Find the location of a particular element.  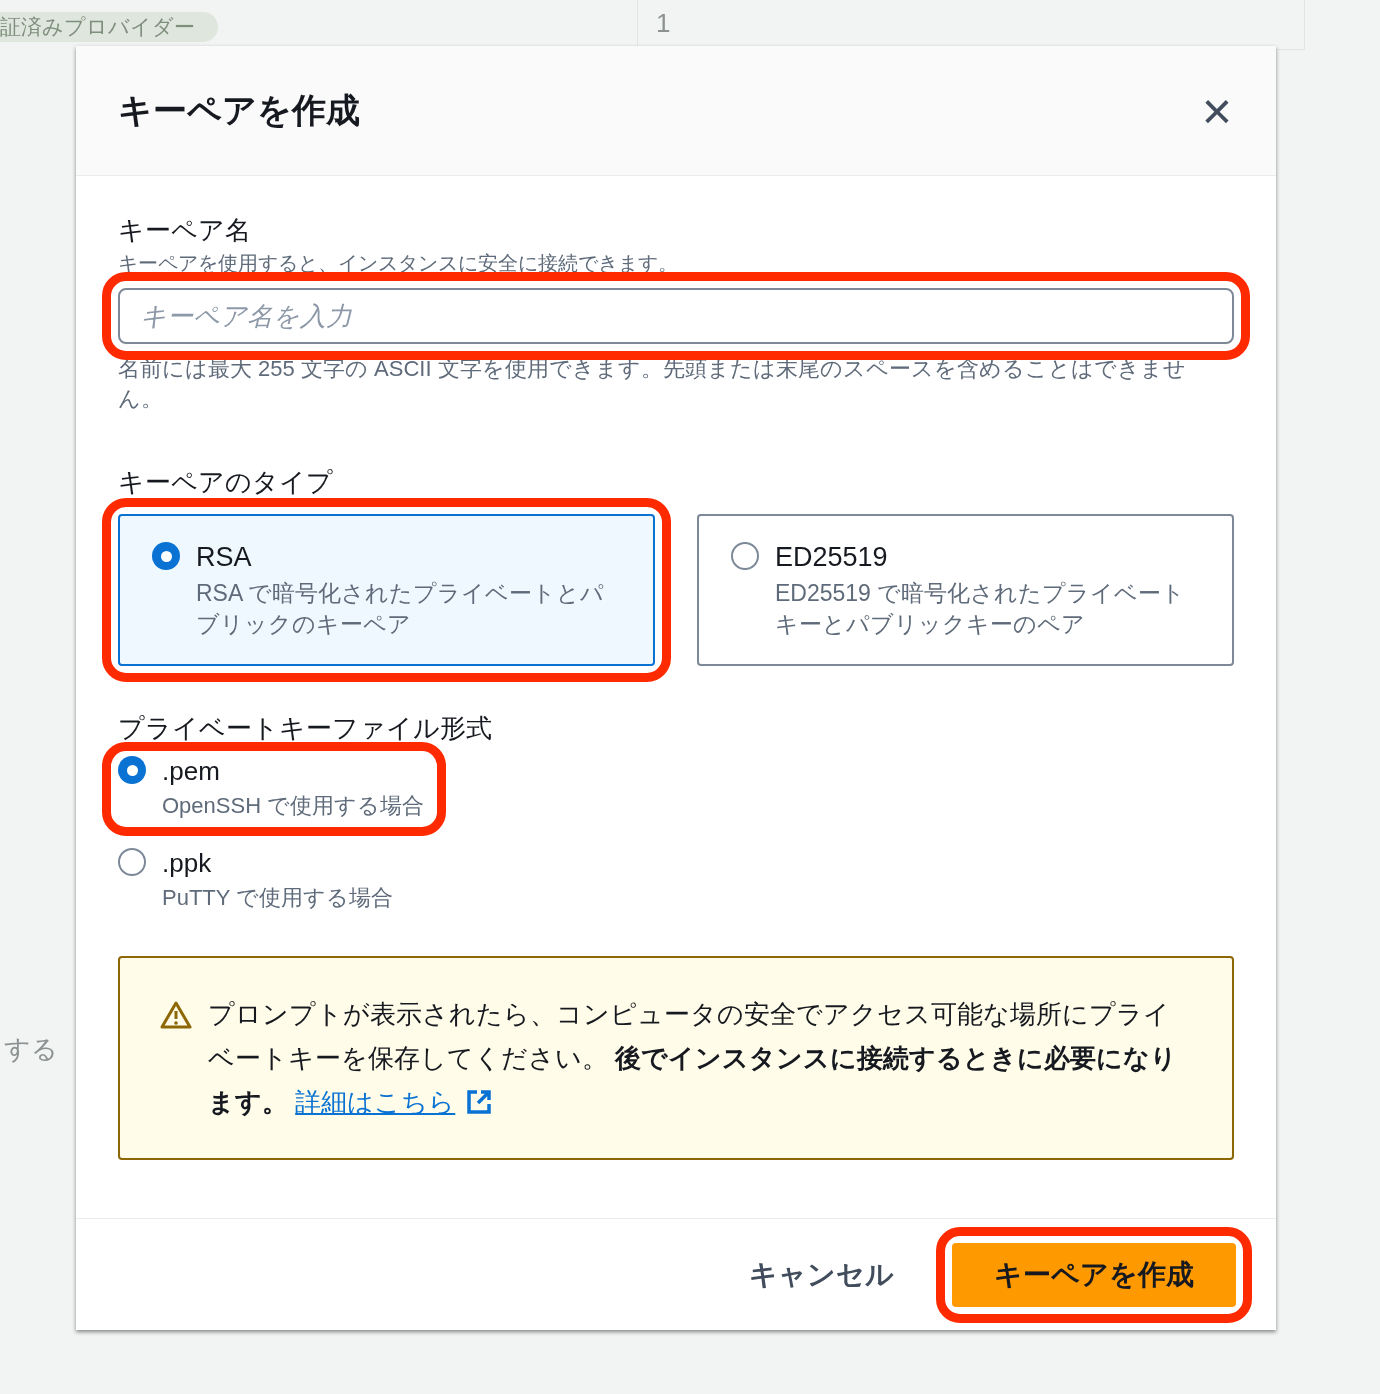

key-type-option: RSA RSA で暗号化されたプライベートとパブリックのキーペア is located at coordinates (386, 590).